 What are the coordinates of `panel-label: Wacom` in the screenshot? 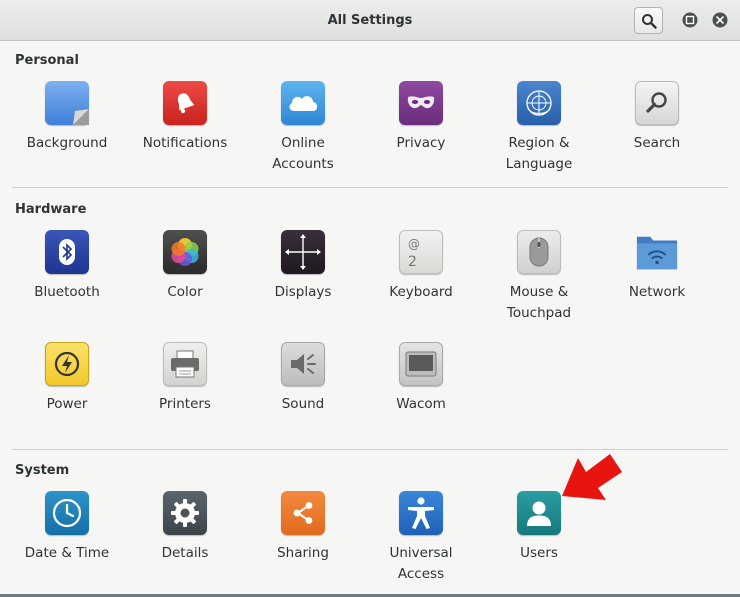 It's located at (421, 404).